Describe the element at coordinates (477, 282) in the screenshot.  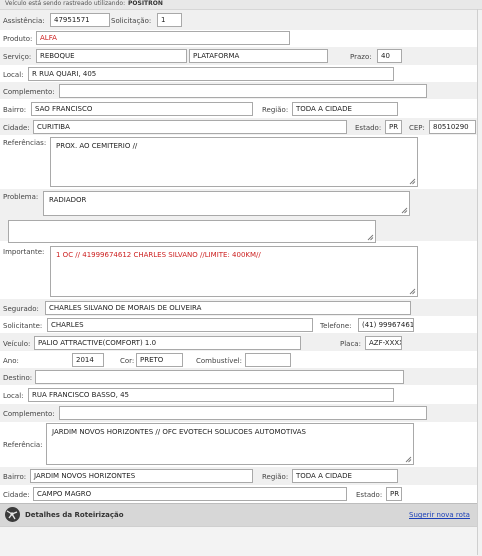
I see `right-border` at that location.